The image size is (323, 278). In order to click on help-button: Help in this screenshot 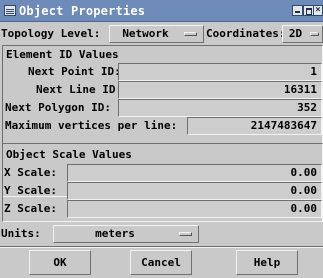, I will do `click(267, 262)`.